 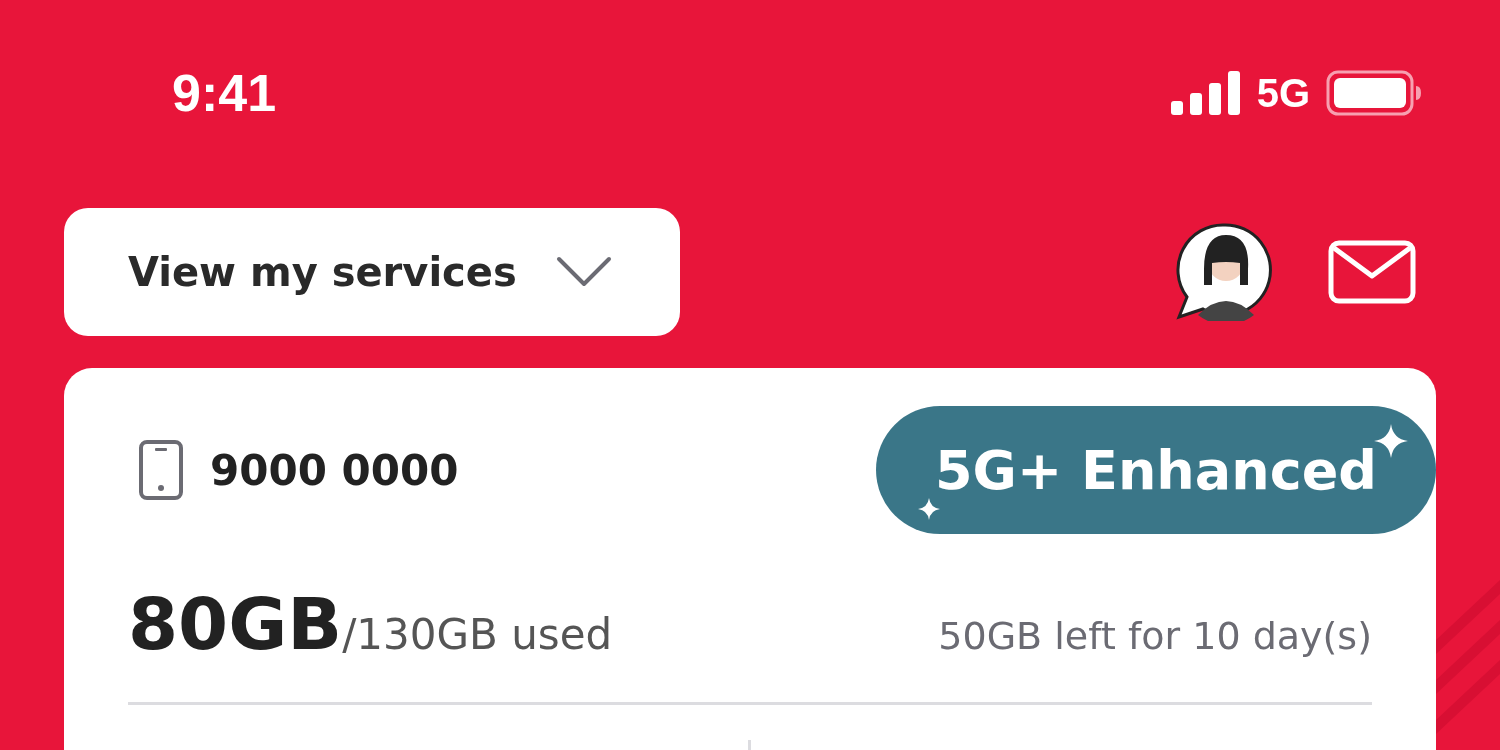 I want to click on avatar-icon, so click(x=1225, y=272).